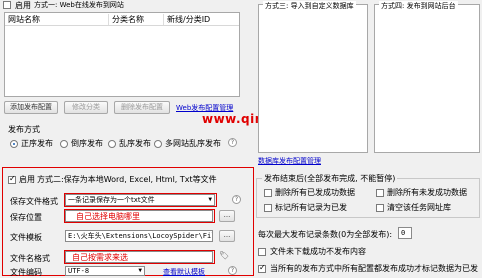  What do you see at coordinates (26, 217) in the screenshot?
I see `location-label: 保存位置` at bounding box center [26, 217].